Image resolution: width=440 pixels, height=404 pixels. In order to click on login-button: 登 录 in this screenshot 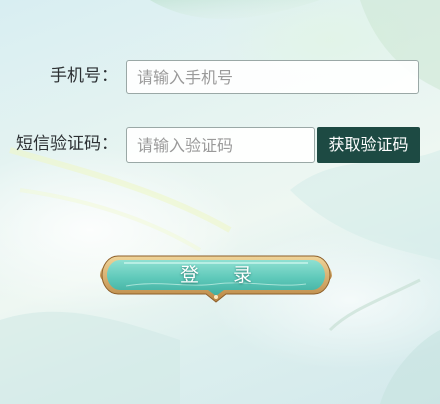, I will do `click(216, 277)`.